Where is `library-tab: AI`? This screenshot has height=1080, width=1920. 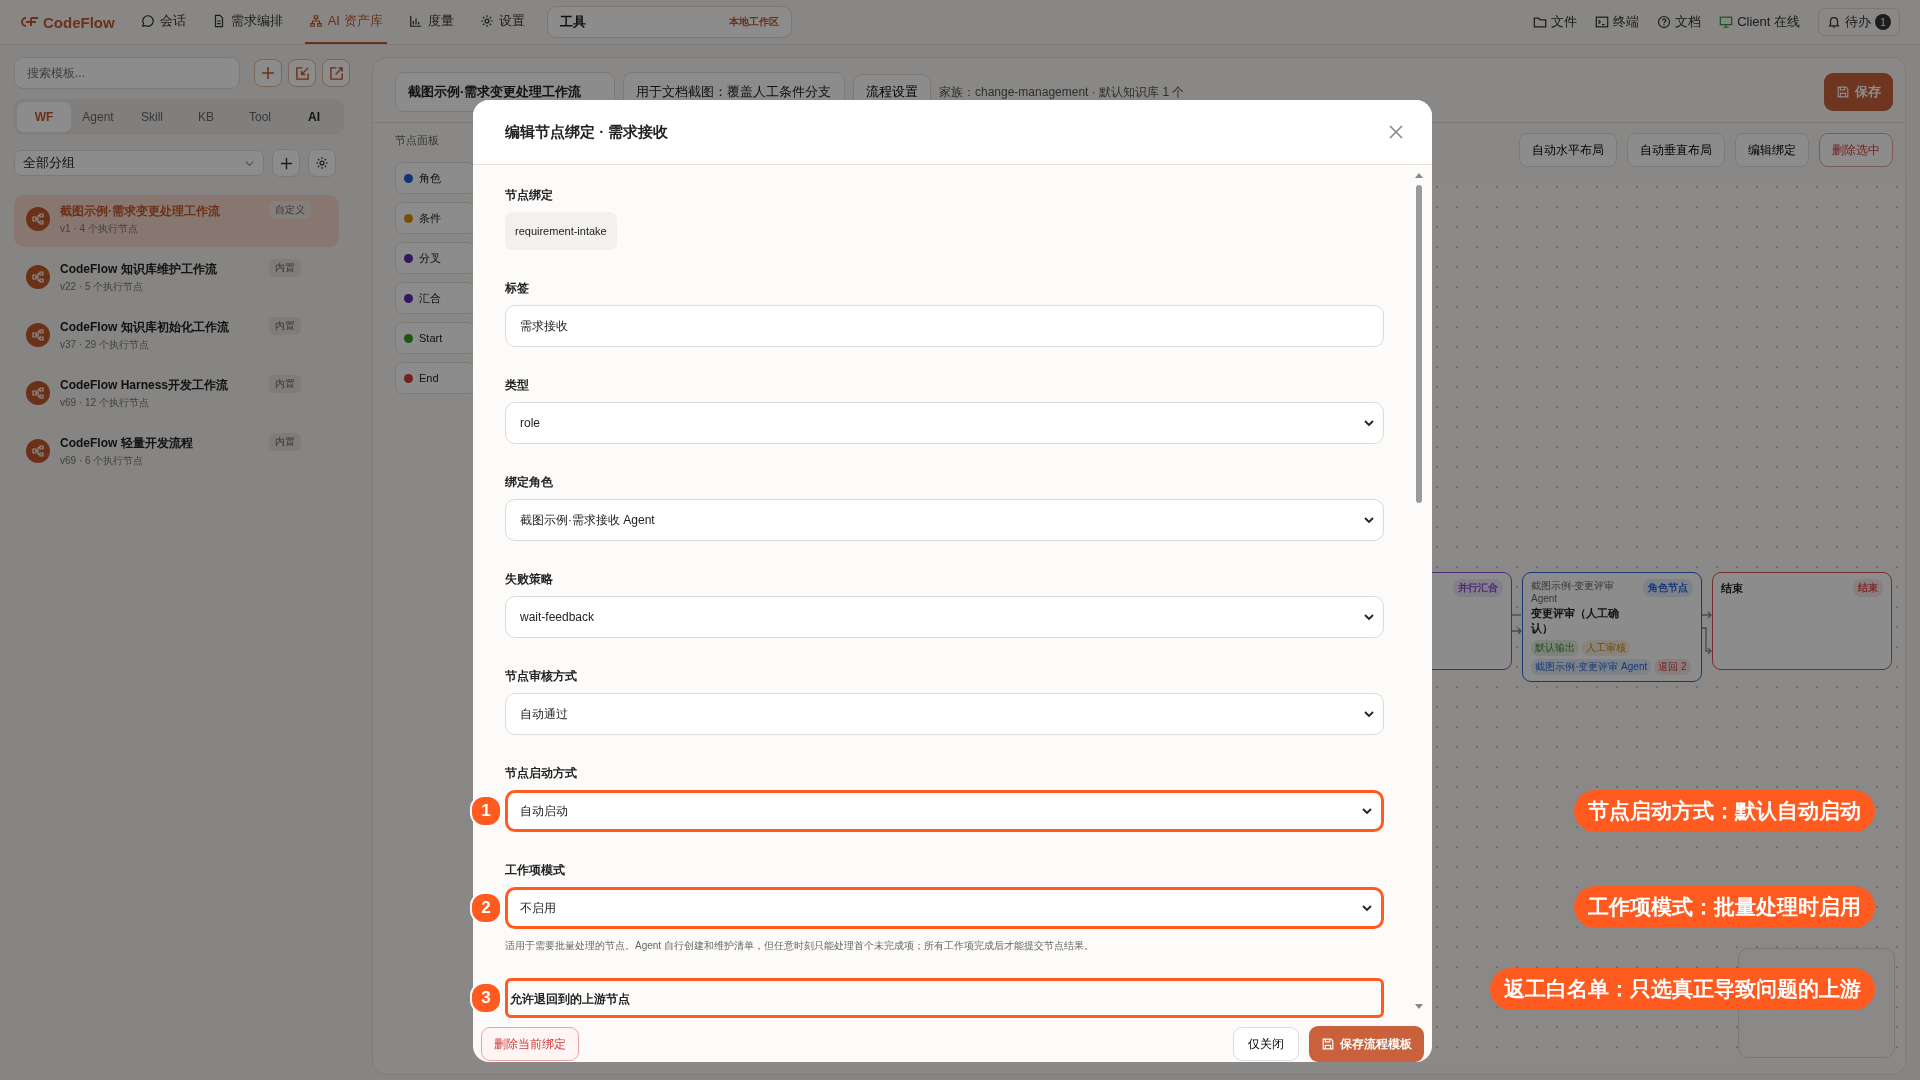 library-tab: AI is located at coordinates (314, 117).